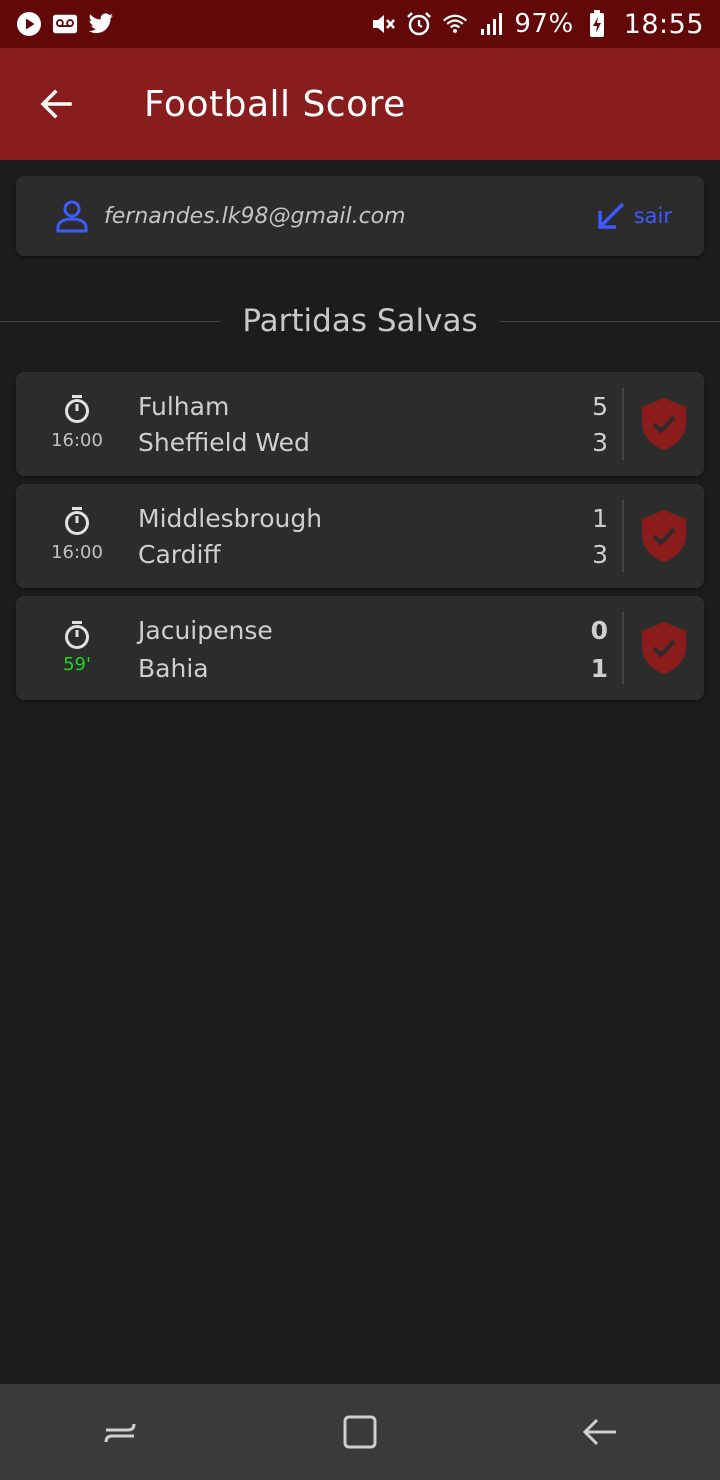  Describe the element at coordinates (383, 24) in the screenshot. I see `mute-icon` at that location.